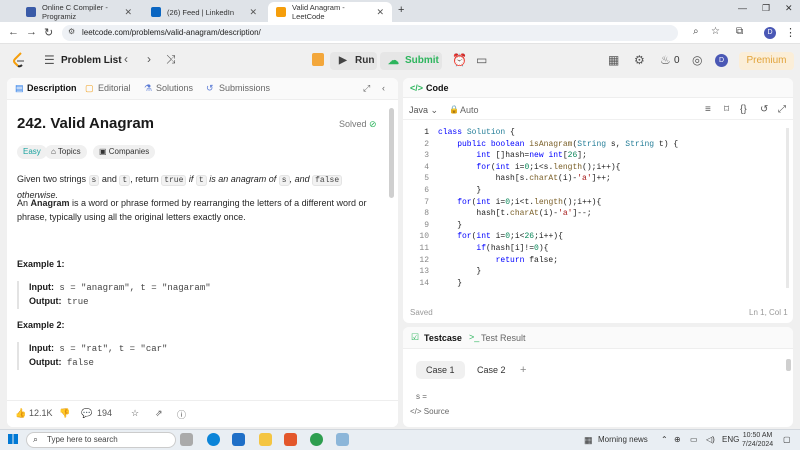 This screenshot has height=450, width=800. Describe the element at coordinates (764, 109) in the screenshot. I see `reset-icon: ↺` at that location.